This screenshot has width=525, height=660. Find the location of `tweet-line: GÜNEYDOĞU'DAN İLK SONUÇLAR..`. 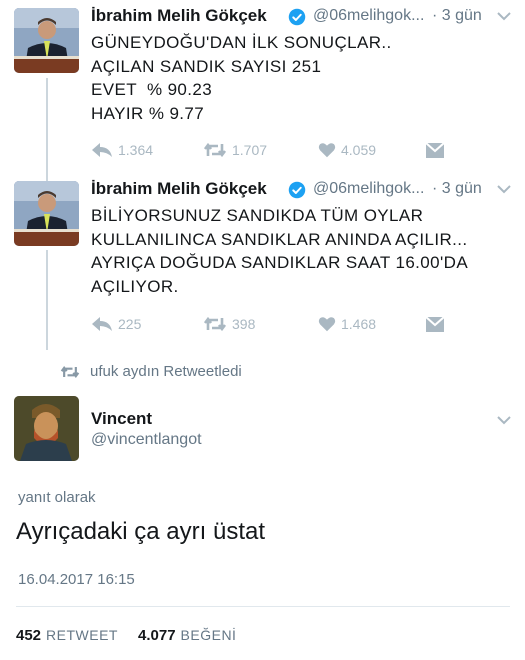

tweet-line: GÜNEYDOĞU'DAN İLK SONUÇLAR.. is located at coordinates (241, 42).